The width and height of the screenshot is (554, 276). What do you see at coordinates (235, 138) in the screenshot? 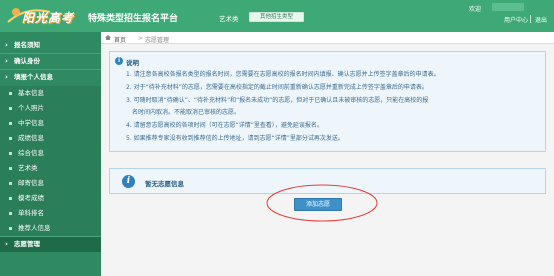
I see `notice-line: 5. 如果推荐专家没有收到推荐信的上传地址，请到志愿“详情”里部分试再次发送。` at bounding box center [235, 138].